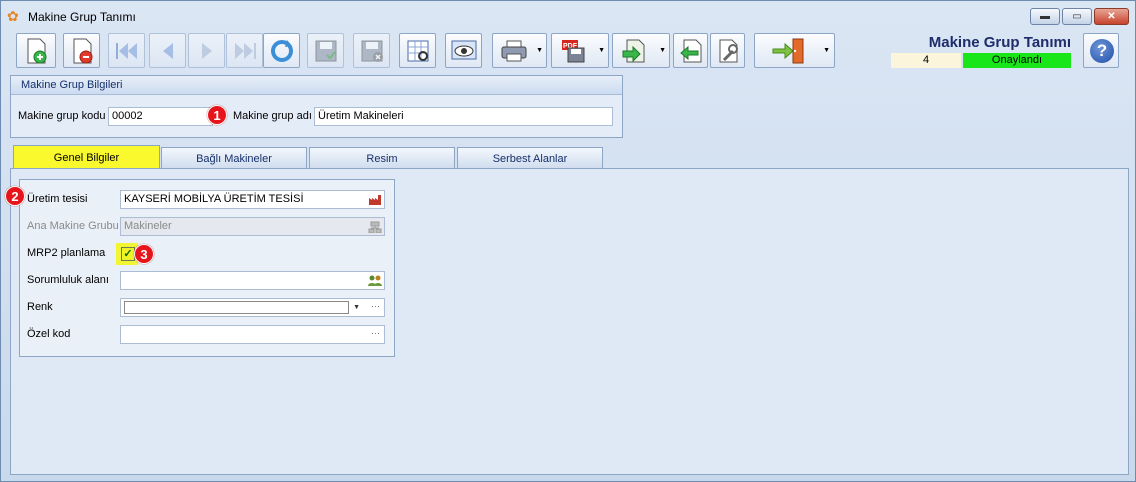 The image size is (1136, 482). I want to click on save-icon, so click(325, 50).